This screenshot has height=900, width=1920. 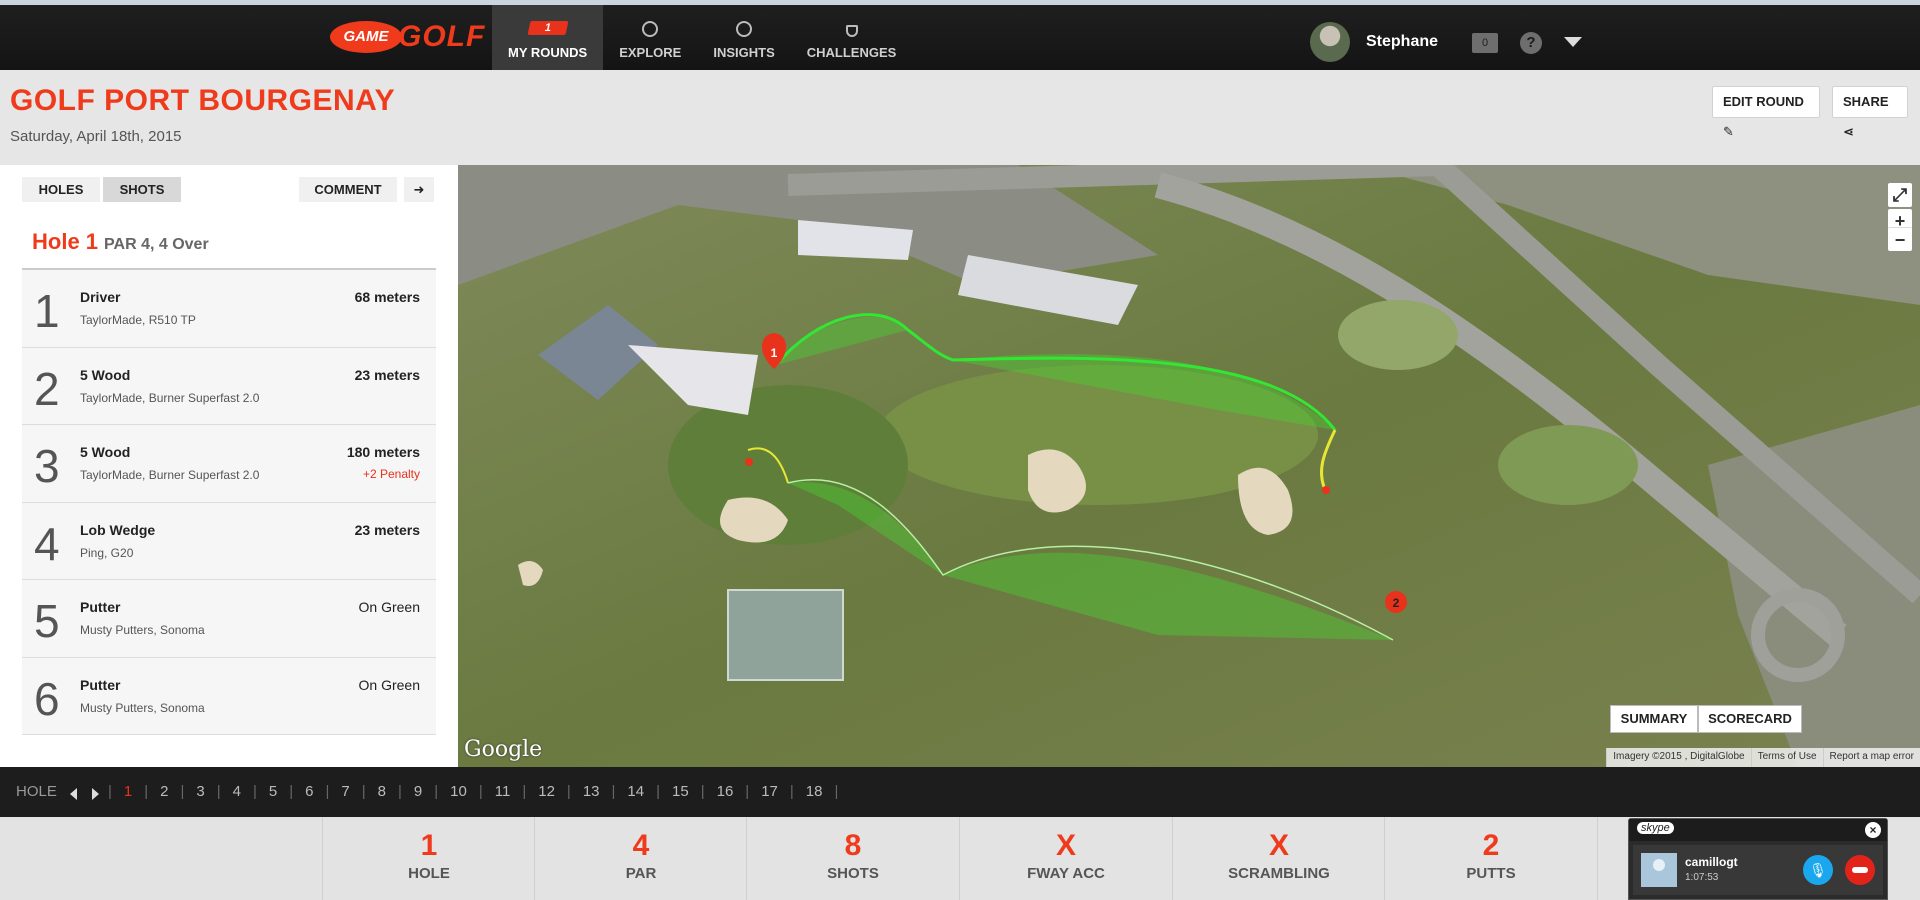 I want to click on stat-par: 4 PAR, so click(x=640, y=858).